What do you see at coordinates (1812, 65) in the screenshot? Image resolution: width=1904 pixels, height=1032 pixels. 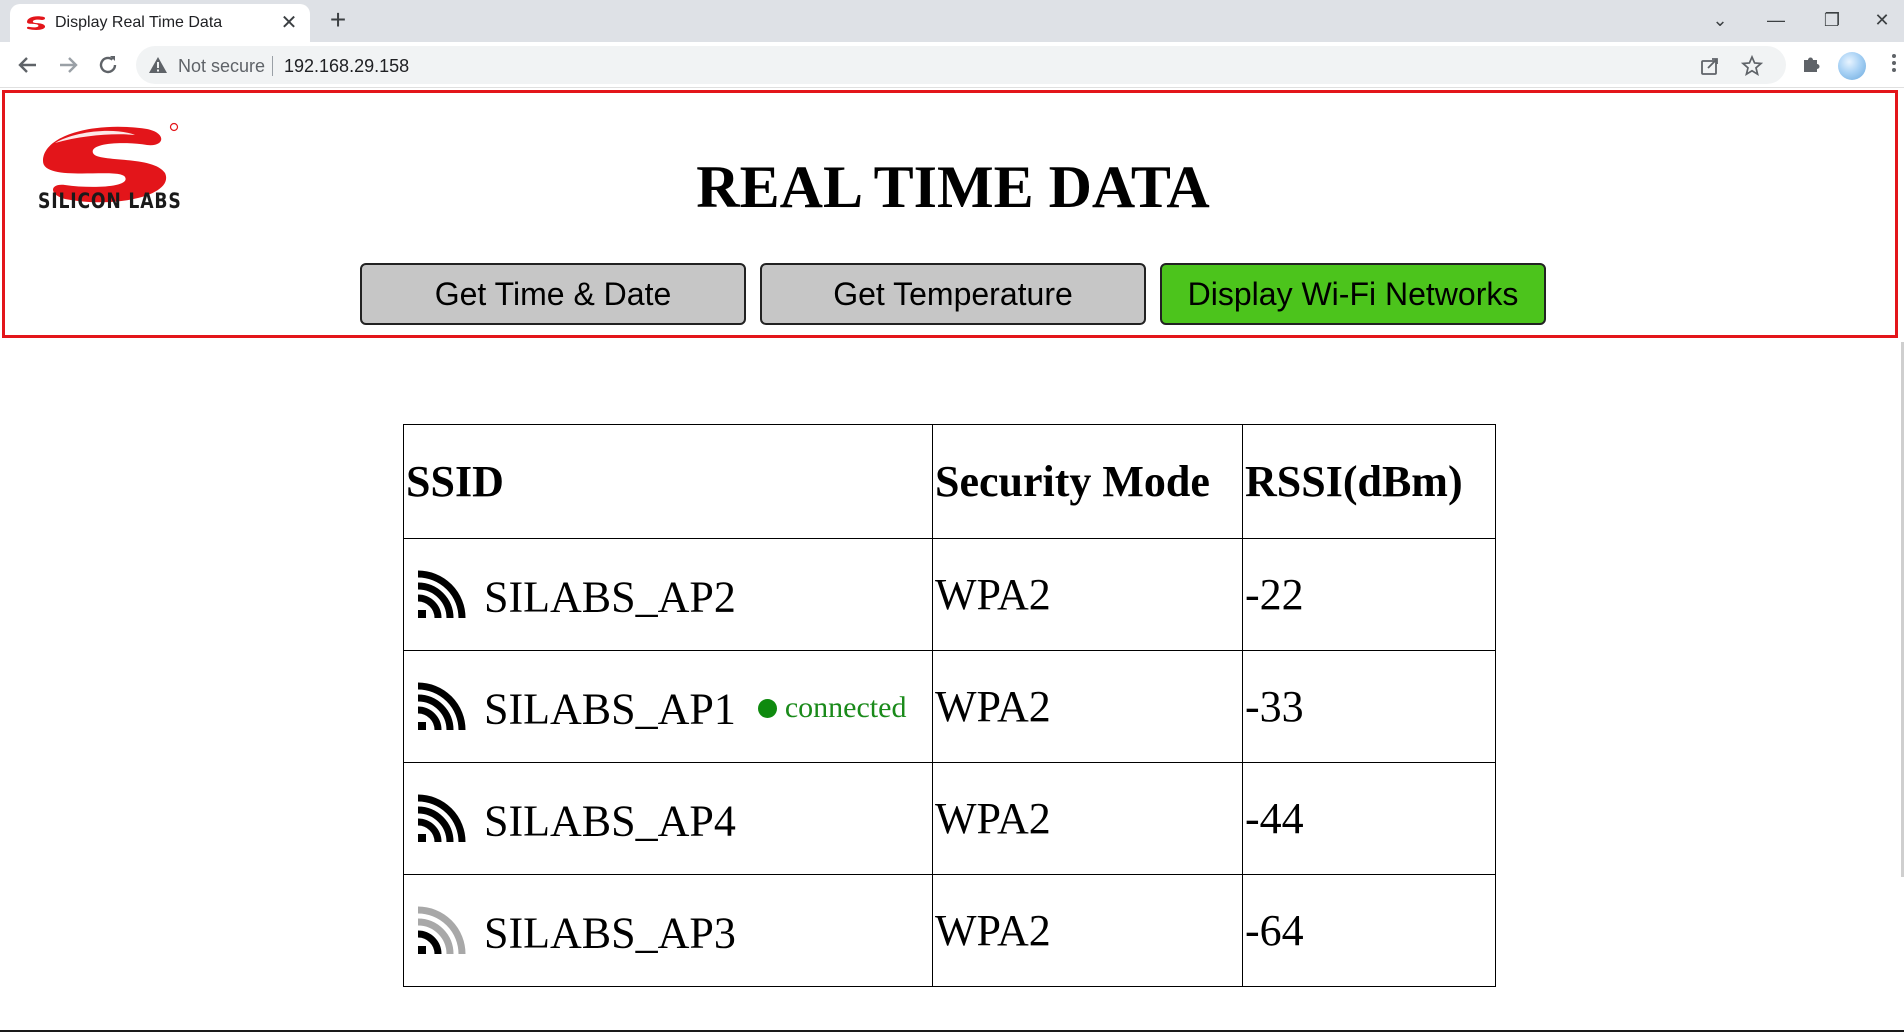 I see `extensions-icon` at bounding box center [1812, 65].